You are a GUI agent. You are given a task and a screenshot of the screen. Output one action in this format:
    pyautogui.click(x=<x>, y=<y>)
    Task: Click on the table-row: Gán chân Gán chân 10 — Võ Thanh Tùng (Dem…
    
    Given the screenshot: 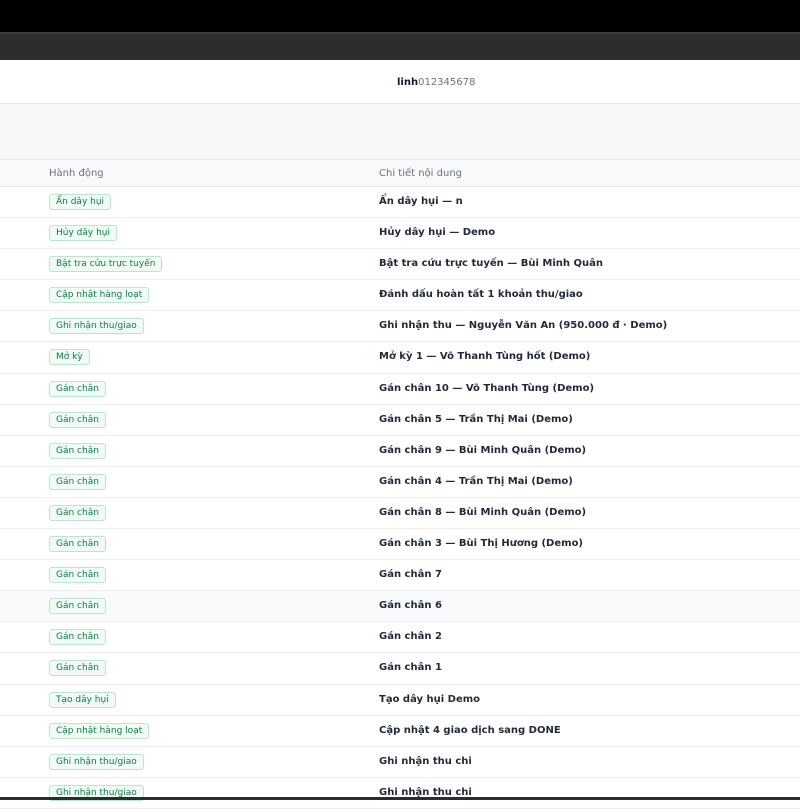 What is the action you would take?
    pyautogui.click(x=400, y=389)
    